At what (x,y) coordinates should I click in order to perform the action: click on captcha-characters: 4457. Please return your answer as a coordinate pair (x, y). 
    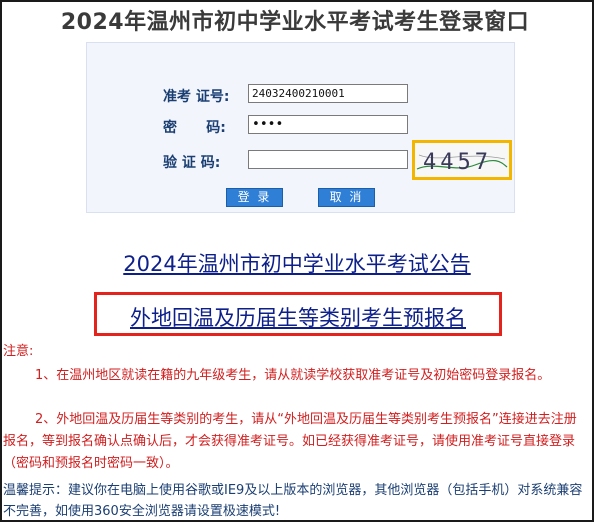
    Looking at the image, I should click on (457, 162).